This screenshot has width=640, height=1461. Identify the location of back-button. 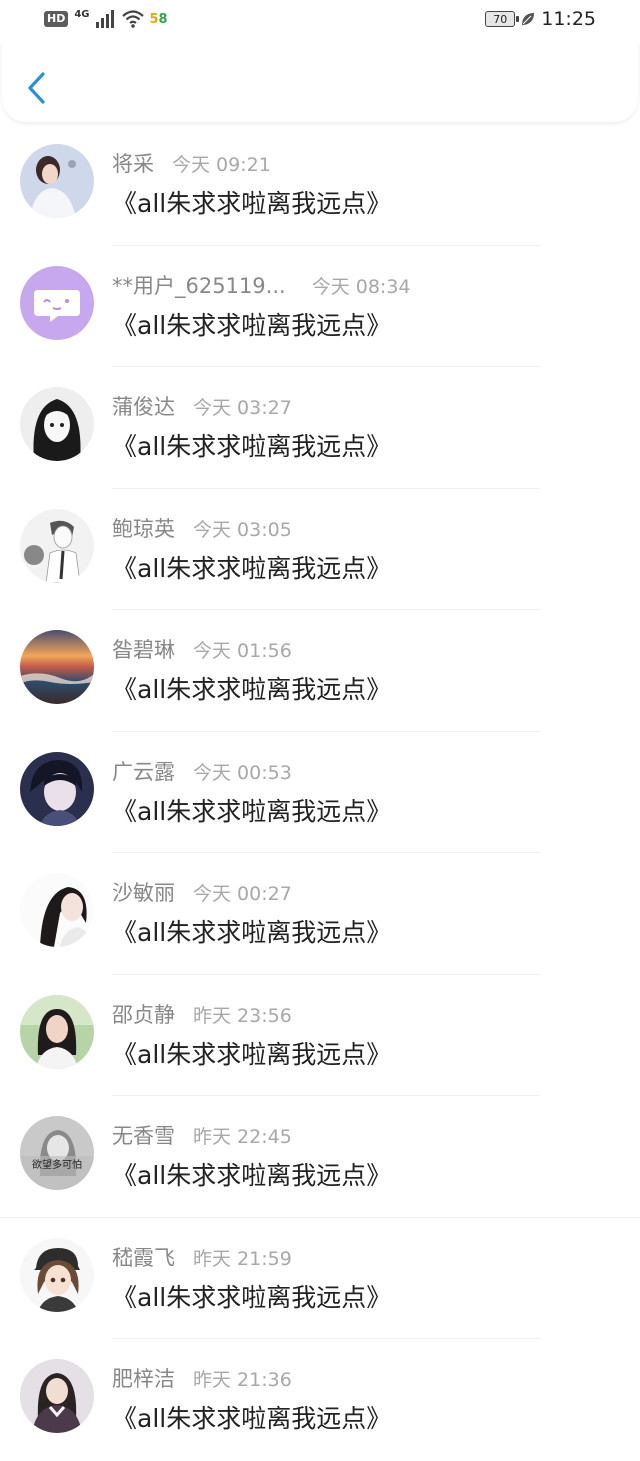
(37, 88).